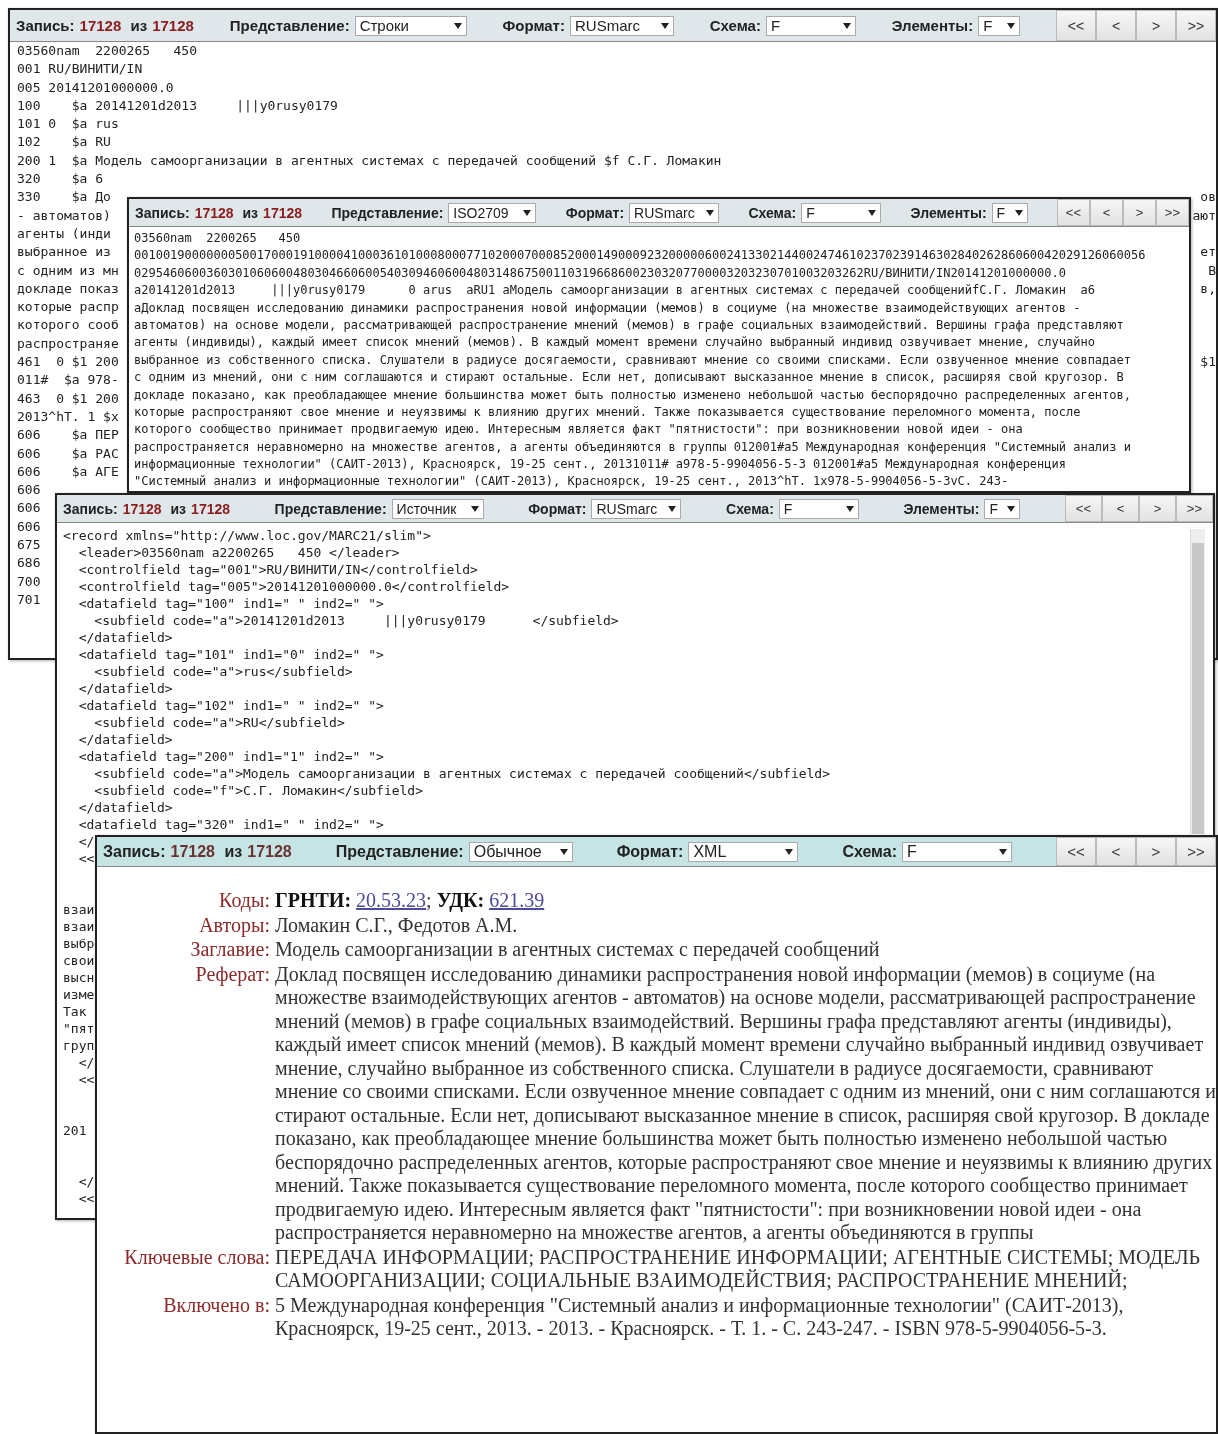 This screenshot has width=1218, height=1434. I want to click on code-line: агенты (инди, so click(64, 233).